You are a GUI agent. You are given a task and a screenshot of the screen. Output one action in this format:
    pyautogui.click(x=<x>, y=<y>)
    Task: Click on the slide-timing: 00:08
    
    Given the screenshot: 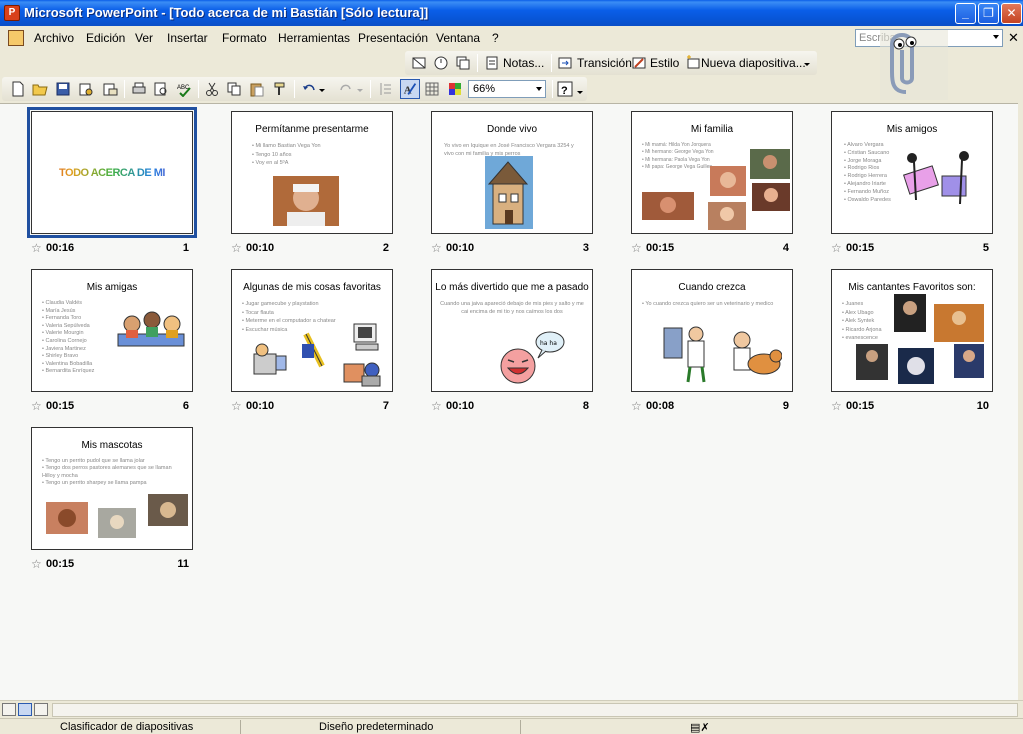 What is the action you would take?
    pyautogui.click(x=660, y=406)
    